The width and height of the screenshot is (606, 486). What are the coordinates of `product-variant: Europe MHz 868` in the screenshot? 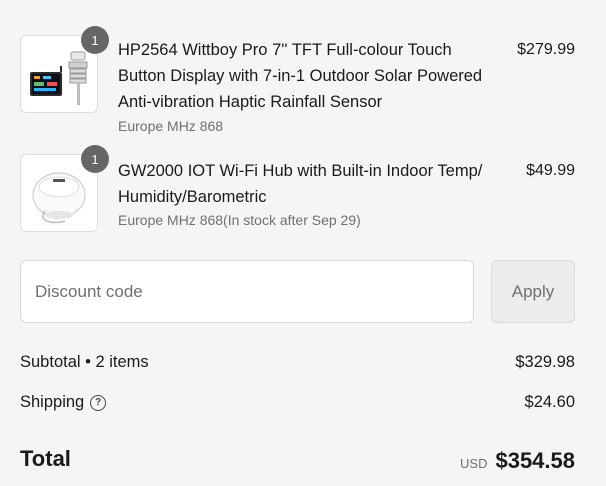 It's located at (171, 126).